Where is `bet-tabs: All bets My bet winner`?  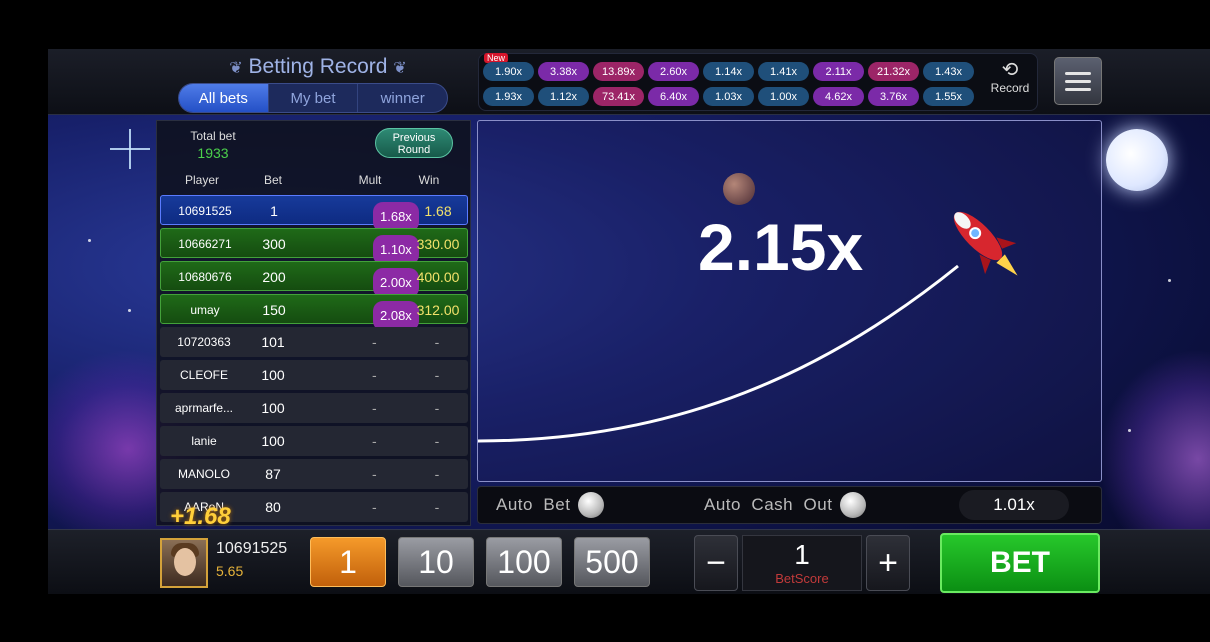 bet-tabs: All bets My bet winner is located at coordinates (313, 98).